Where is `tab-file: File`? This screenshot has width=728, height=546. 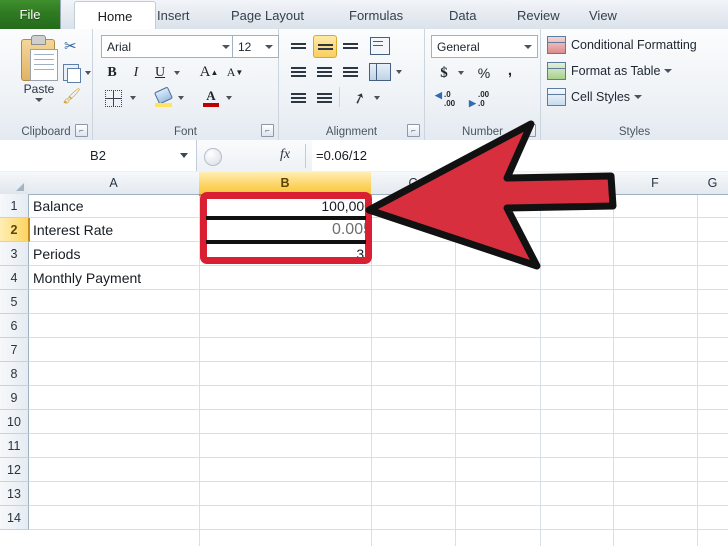 tab-file: File is located at coordinates (30, 14).